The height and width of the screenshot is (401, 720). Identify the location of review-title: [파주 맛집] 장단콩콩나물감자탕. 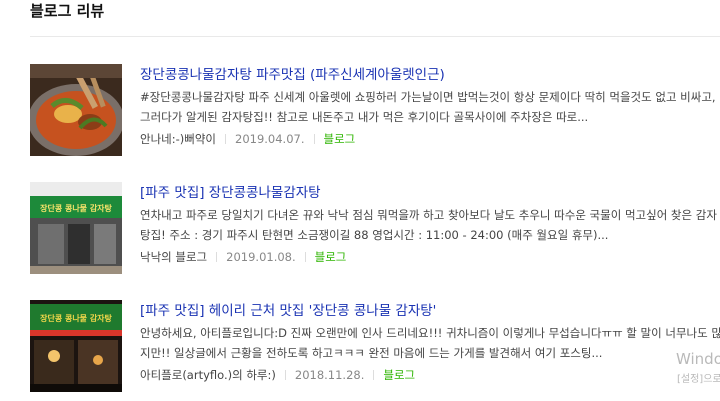
(230, 193).